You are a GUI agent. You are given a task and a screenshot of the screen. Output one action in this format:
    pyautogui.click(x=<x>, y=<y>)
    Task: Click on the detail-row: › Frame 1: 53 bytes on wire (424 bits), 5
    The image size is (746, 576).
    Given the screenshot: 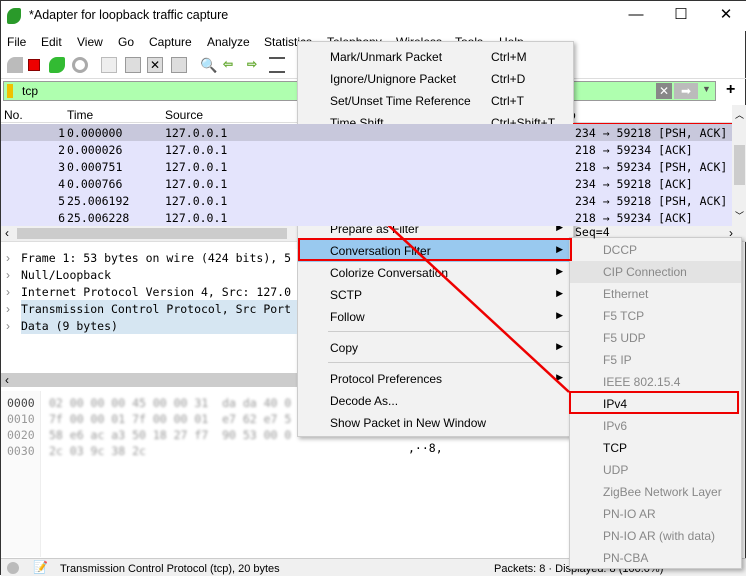 What is the action you would take?
    pyautogui.click(x=149, y=257)
    